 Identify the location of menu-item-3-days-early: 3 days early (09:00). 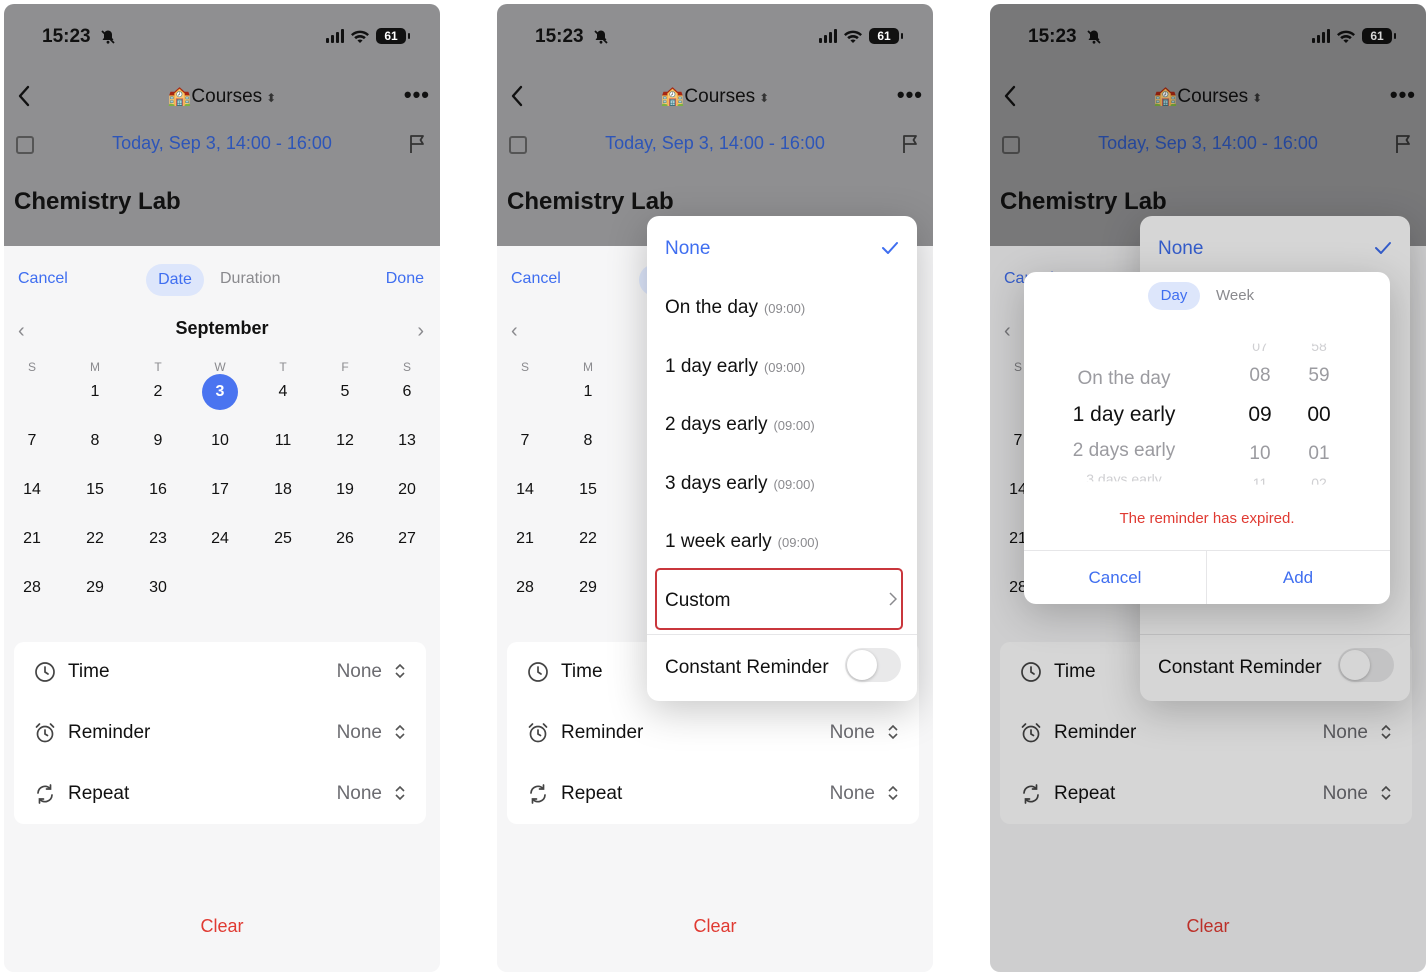
(782, 484).